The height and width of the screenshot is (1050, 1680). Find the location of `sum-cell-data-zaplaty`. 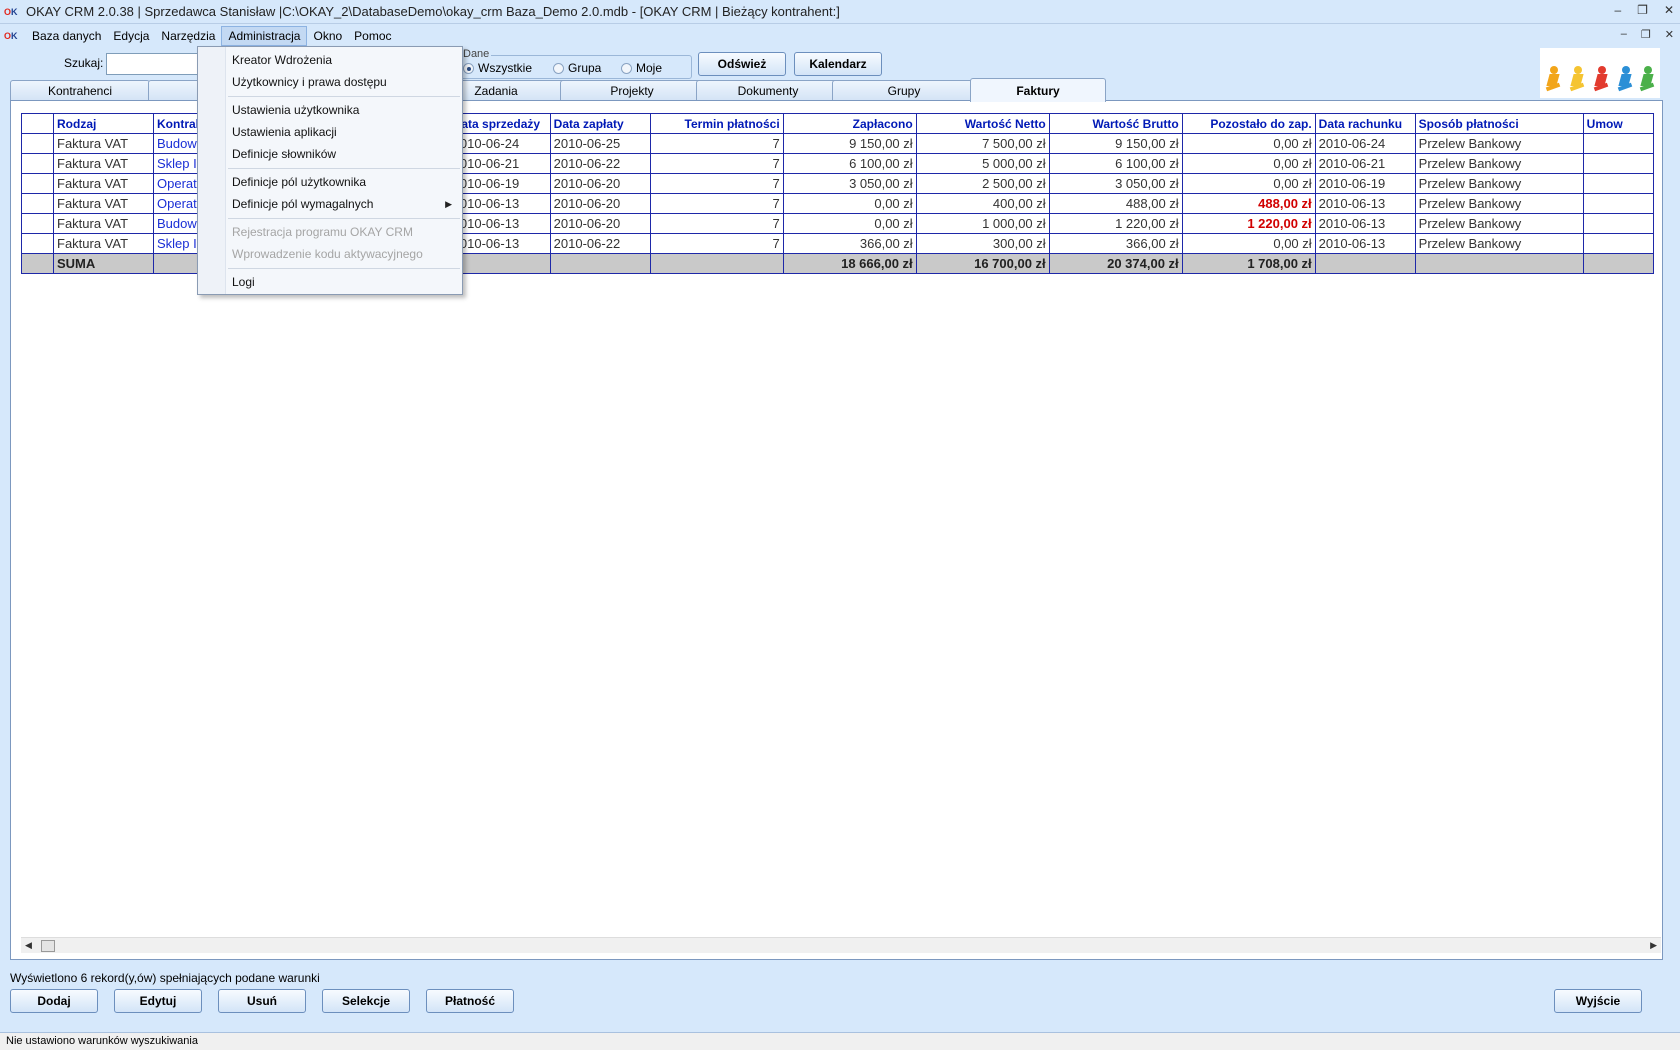

sum-cell-data-zaplaty is located at coordinates (600, 263).